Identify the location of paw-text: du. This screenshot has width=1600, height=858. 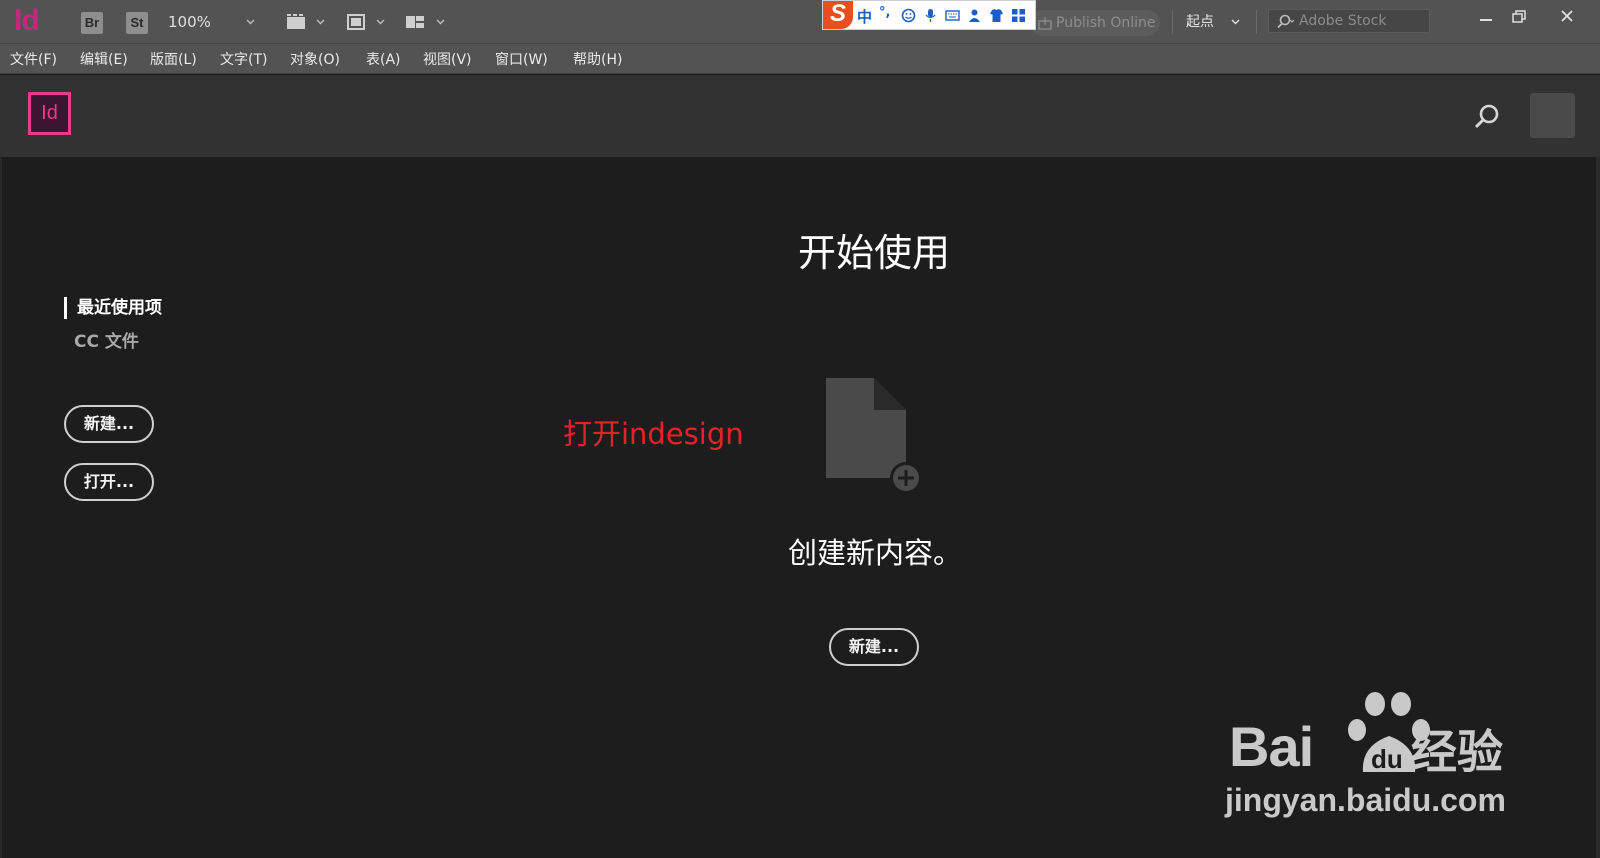
(1387, 759).